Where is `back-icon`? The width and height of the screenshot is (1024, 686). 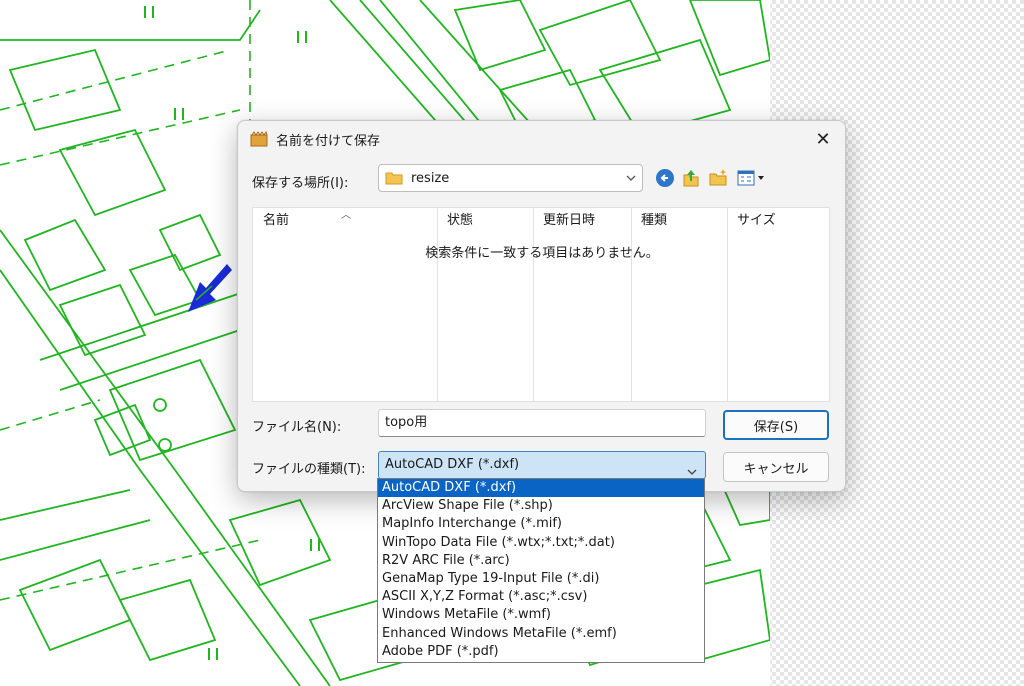
back-icon is located at coordinates (665, 178).